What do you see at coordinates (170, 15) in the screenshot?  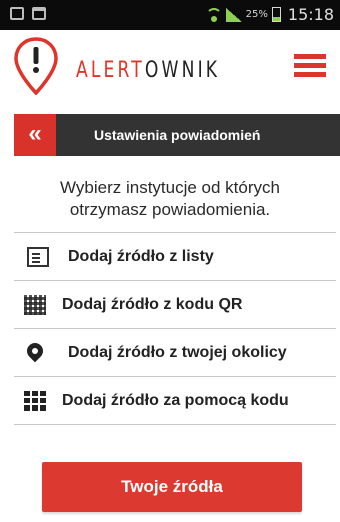 I see `status-bar: 25% 15:18` at bounding box center [170, 15].